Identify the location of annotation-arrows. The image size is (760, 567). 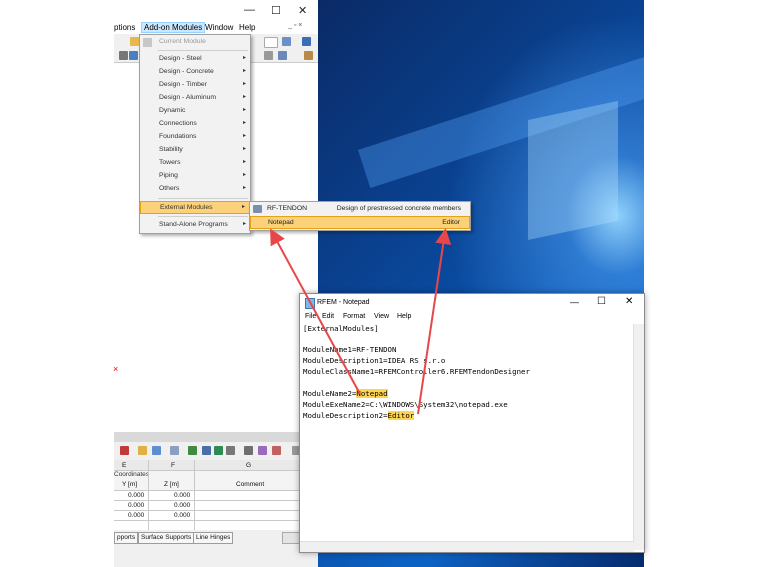
(361, 321).